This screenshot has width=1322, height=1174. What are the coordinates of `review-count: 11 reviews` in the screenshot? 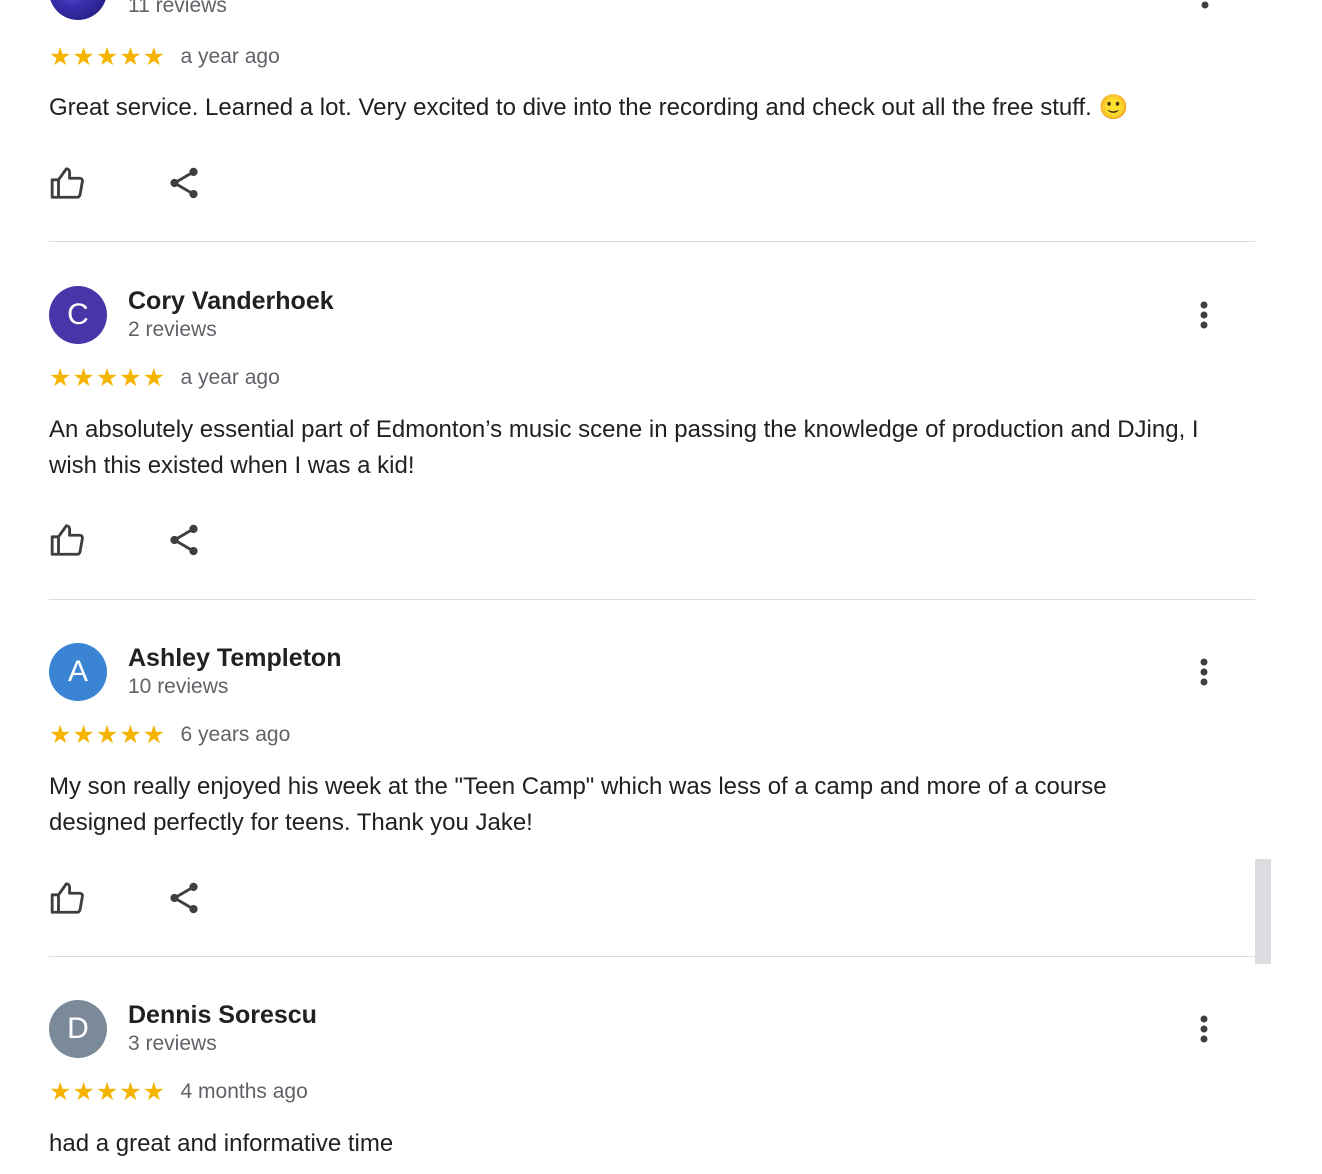 It's located at (177, 8).